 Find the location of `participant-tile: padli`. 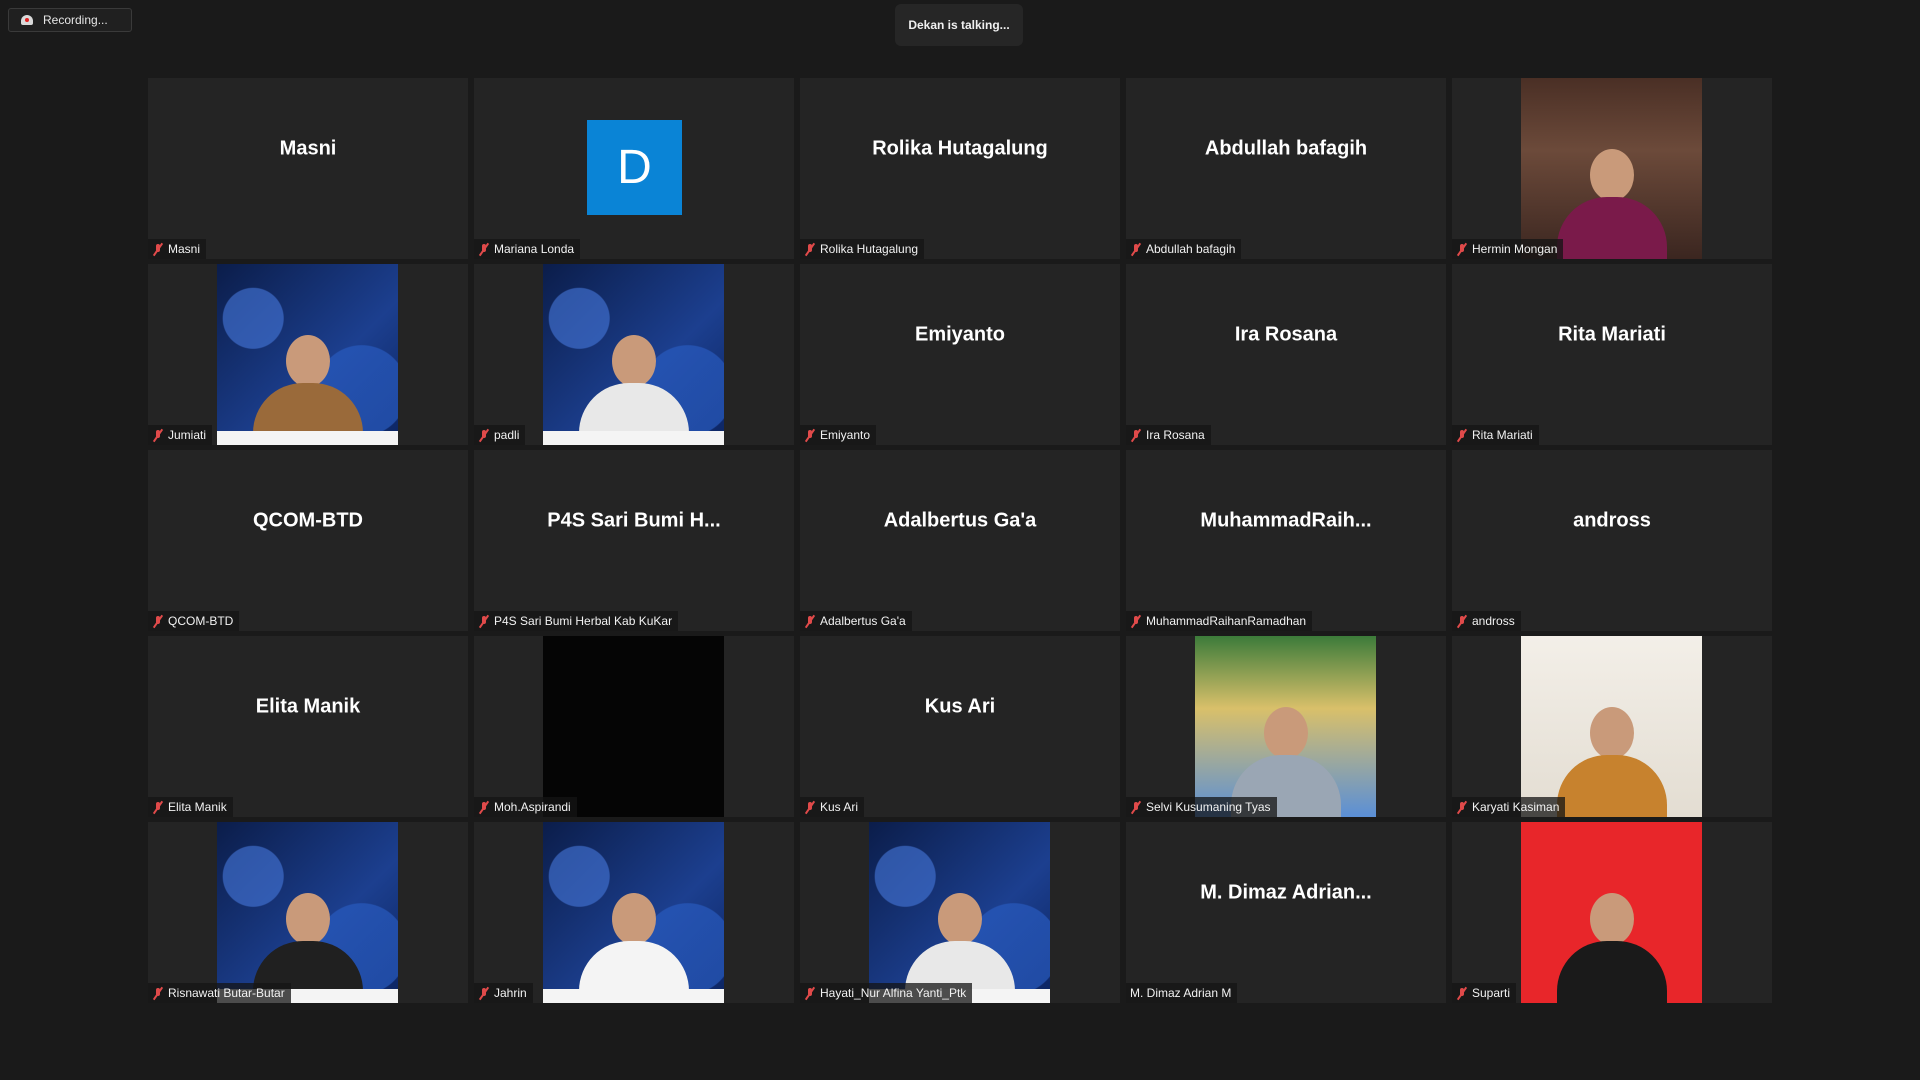

participant-tile: padli is located at coordinates (634, 354).